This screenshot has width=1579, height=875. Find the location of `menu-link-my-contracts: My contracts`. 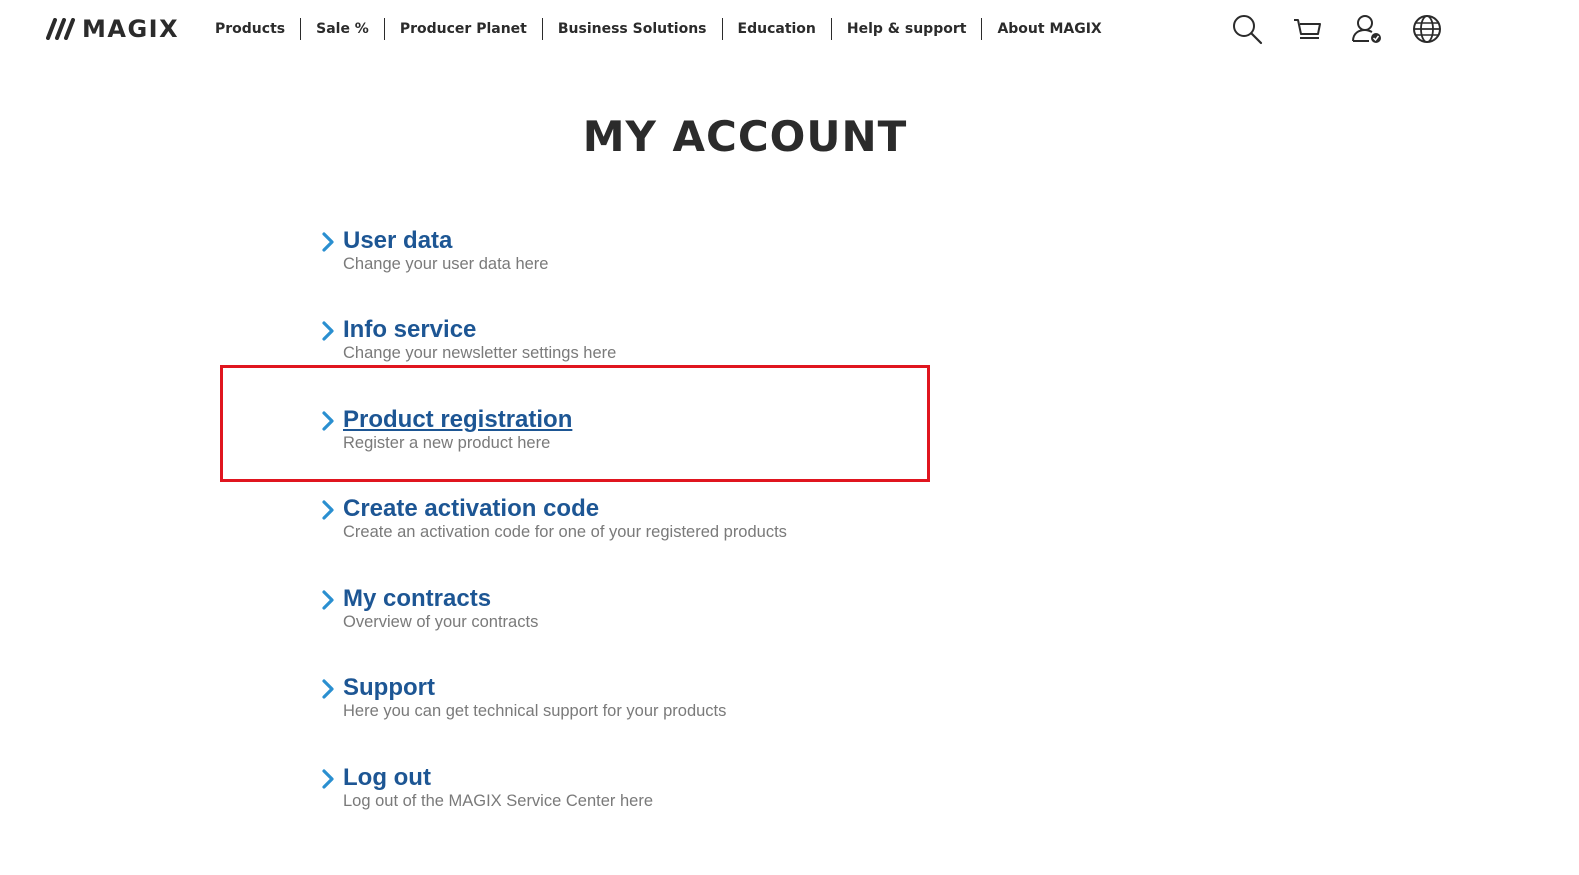

menu-link-my-contracts: My contracts is located at coordinates (417, 599).